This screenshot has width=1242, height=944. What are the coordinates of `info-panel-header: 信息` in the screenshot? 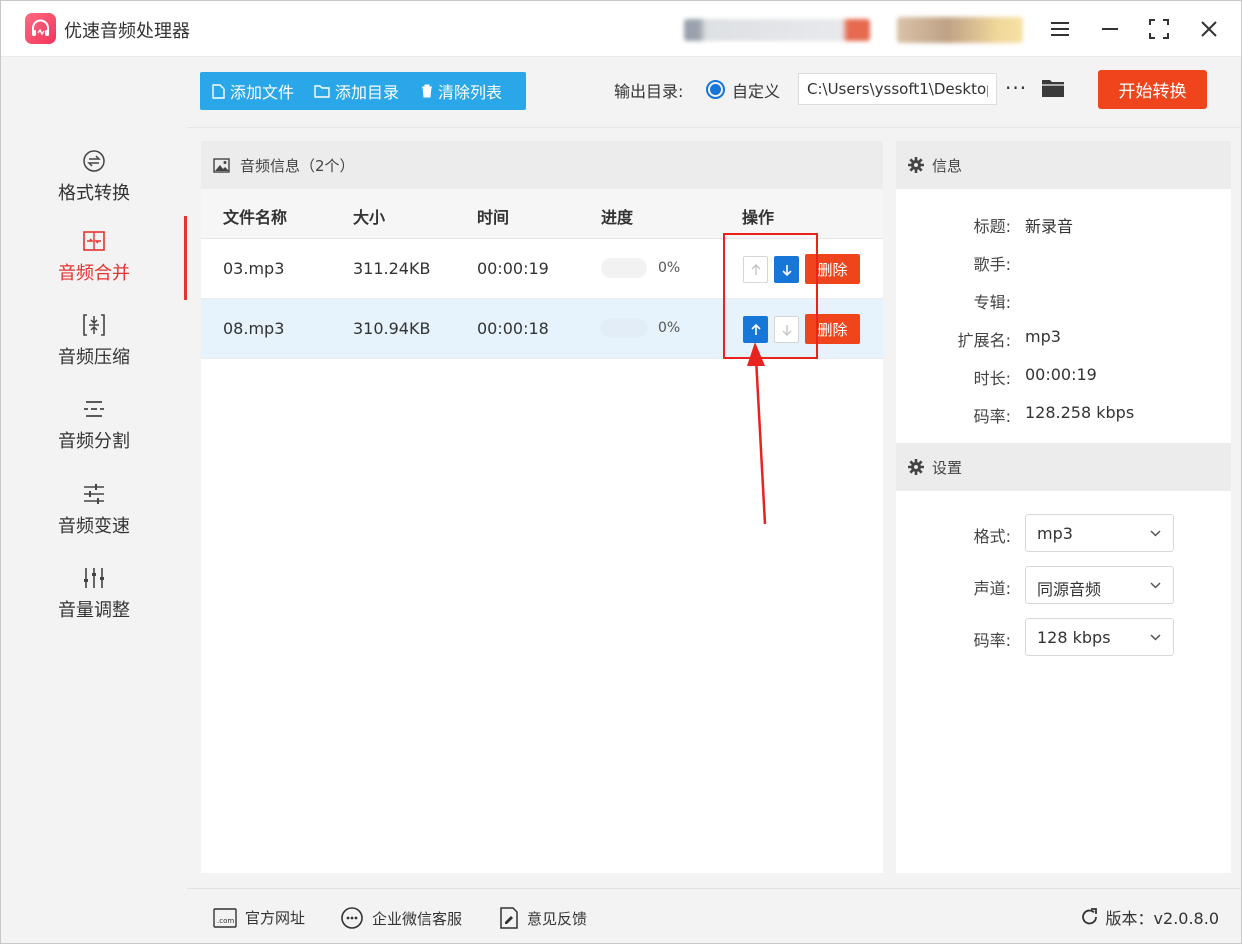 It's located at (1063, 165).